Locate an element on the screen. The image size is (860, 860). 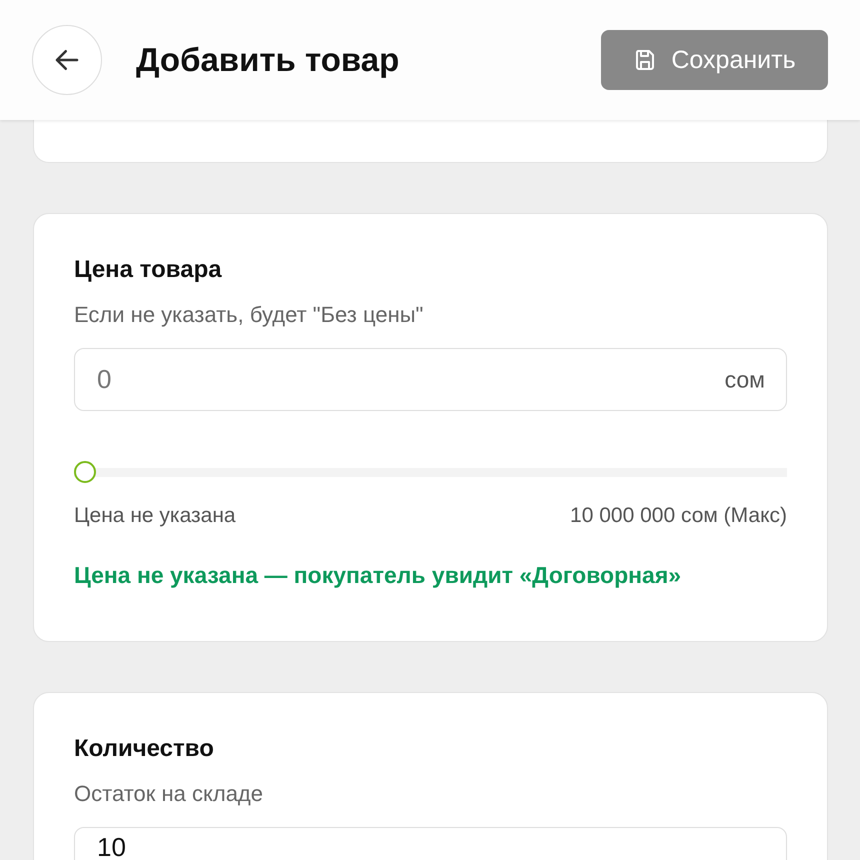
quantity-field: 10 is located at coordinates (430, 843).